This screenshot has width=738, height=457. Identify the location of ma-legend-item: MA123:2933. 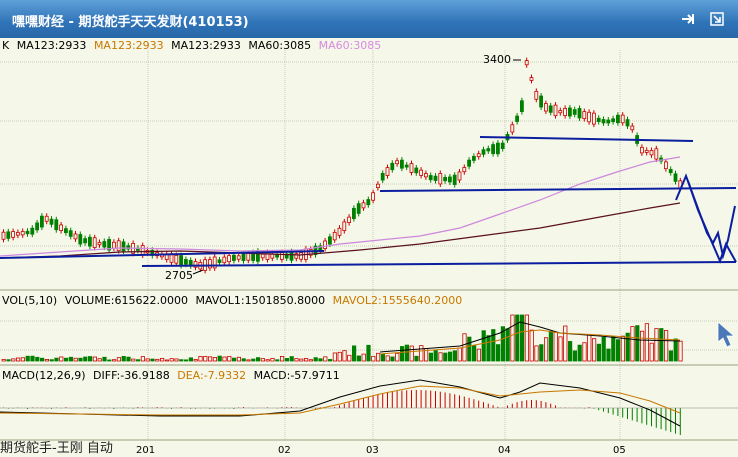
(206, 45).